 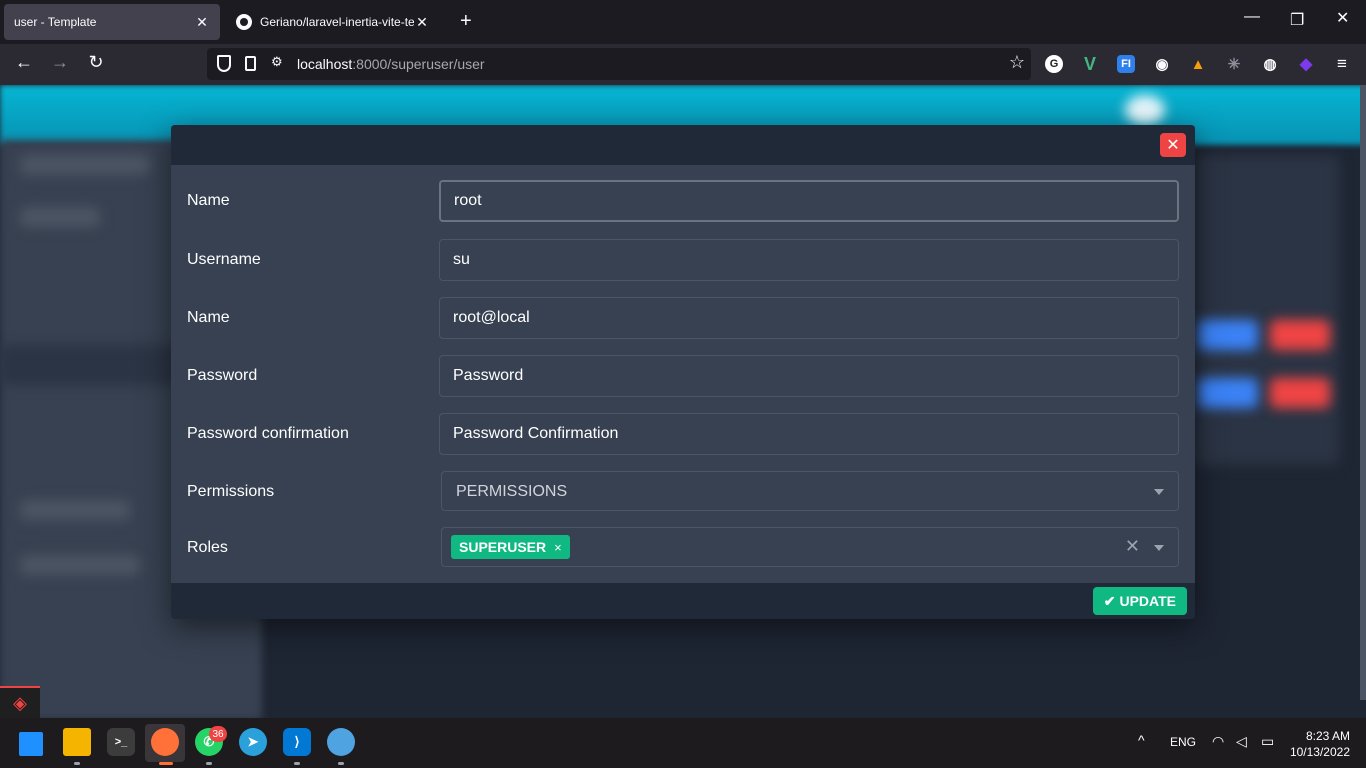 What do you see at coordinates (1183, 742) in the screenshot?
I see `language-indicator: ENG` at bounding box center [1183, 742].